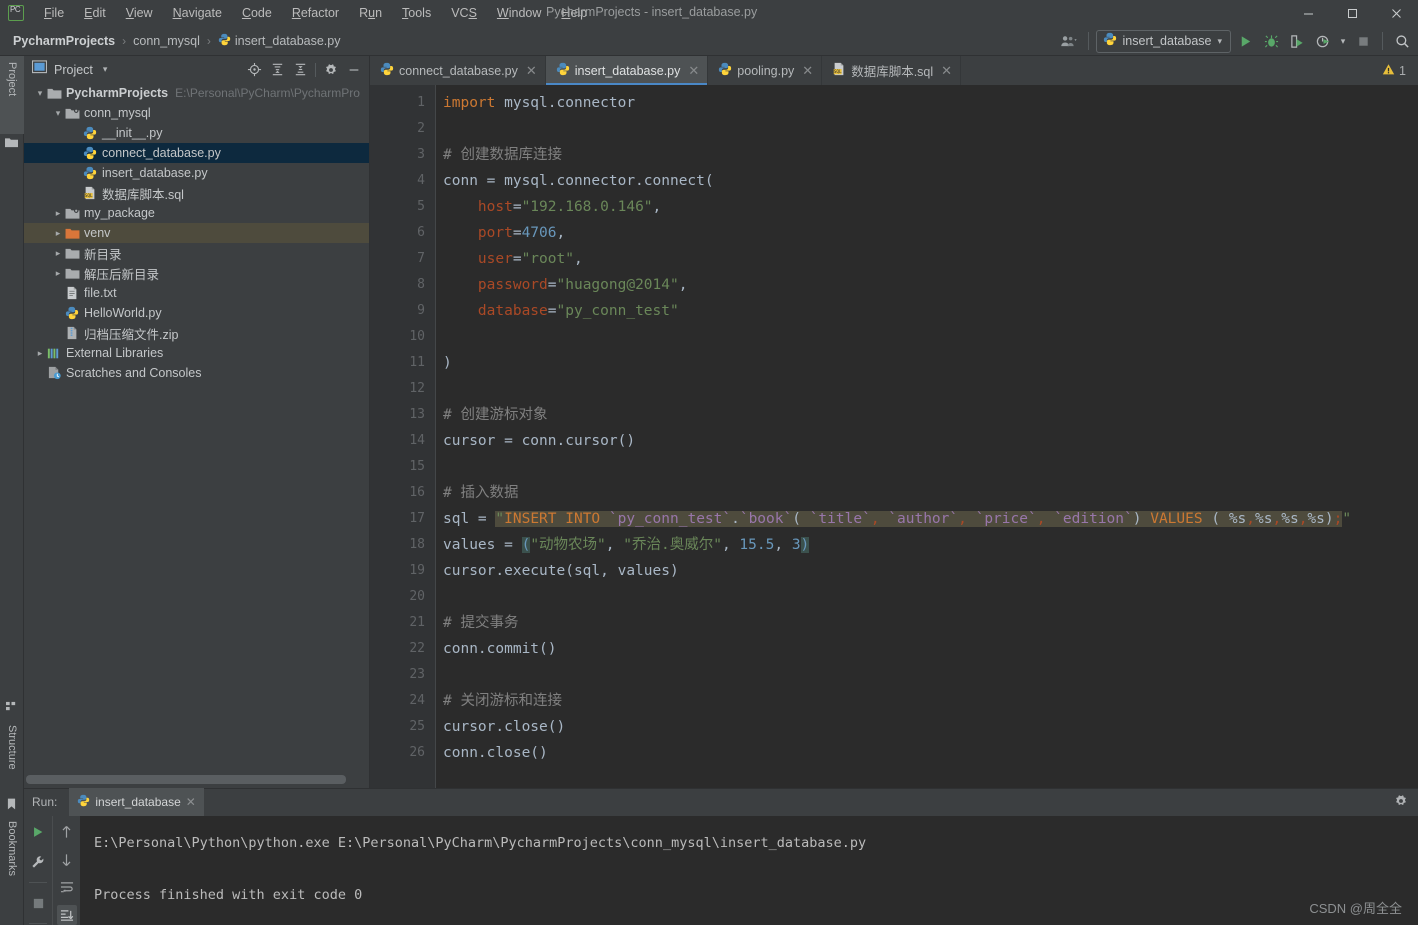 The width and height of the screenshot is (1418, 925). Describe the element at coordinates (1394, 70) in the screenshot. I see `inspection-status: 1` at that location.